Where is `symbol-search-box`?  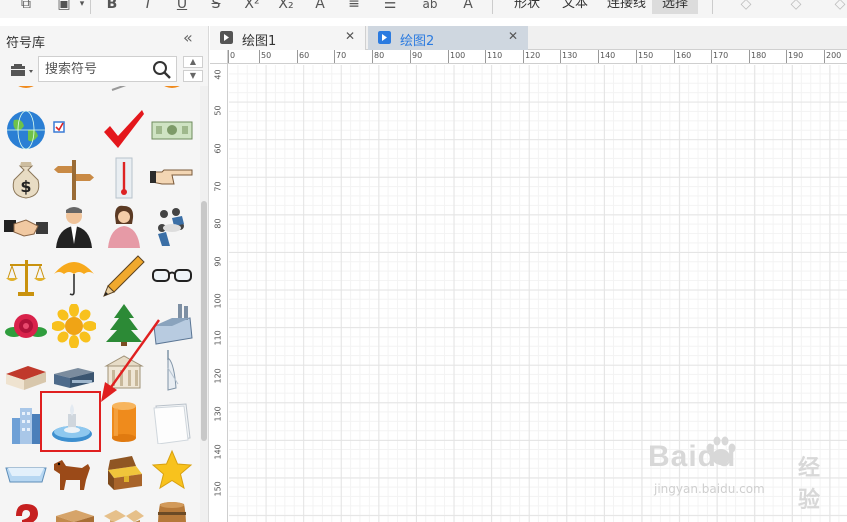
symbol-search-box is located at coordinates (107, 69).